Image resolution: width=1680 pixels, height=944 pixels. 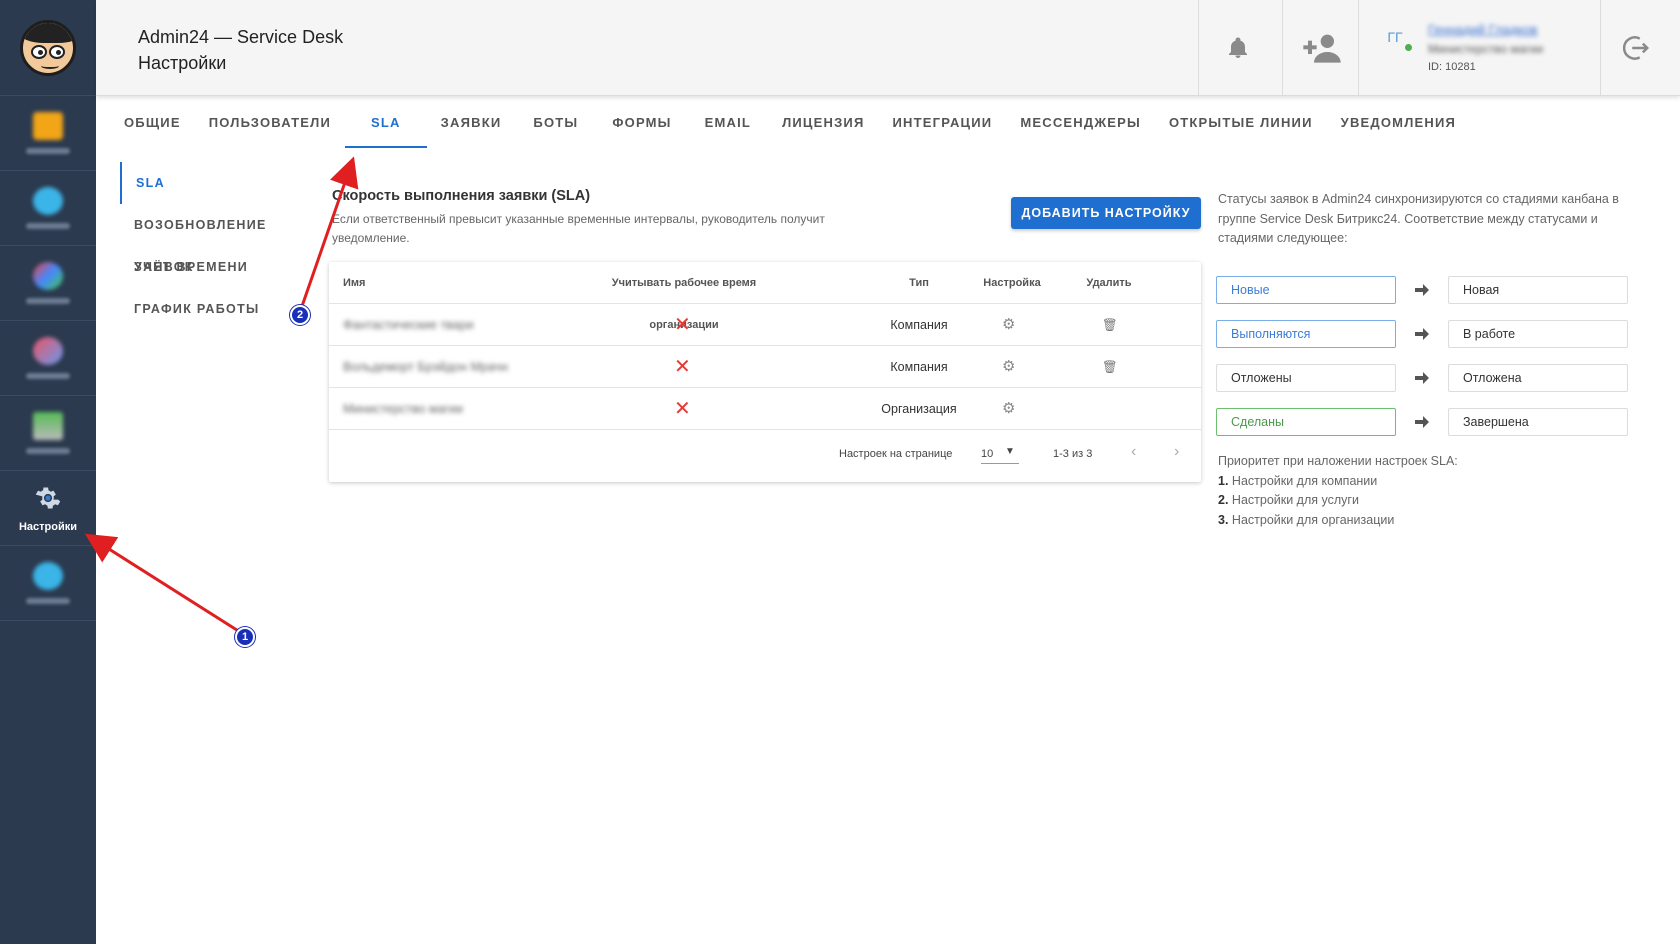 I want to click on col-work-time: Учитывать рабочее время организации, so click(x=684, y=304).